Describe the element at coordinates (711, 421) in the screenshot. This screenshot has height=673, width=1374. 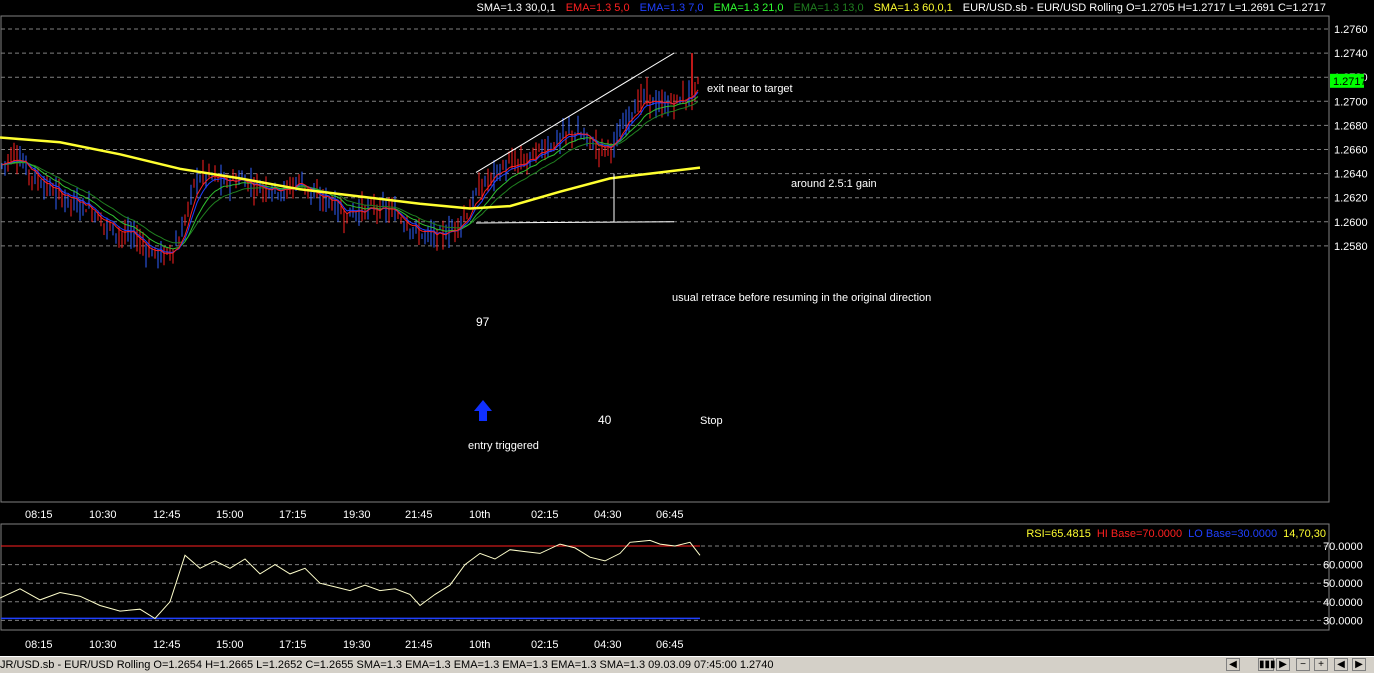
I see `annotation-stop: Stop` at that location.